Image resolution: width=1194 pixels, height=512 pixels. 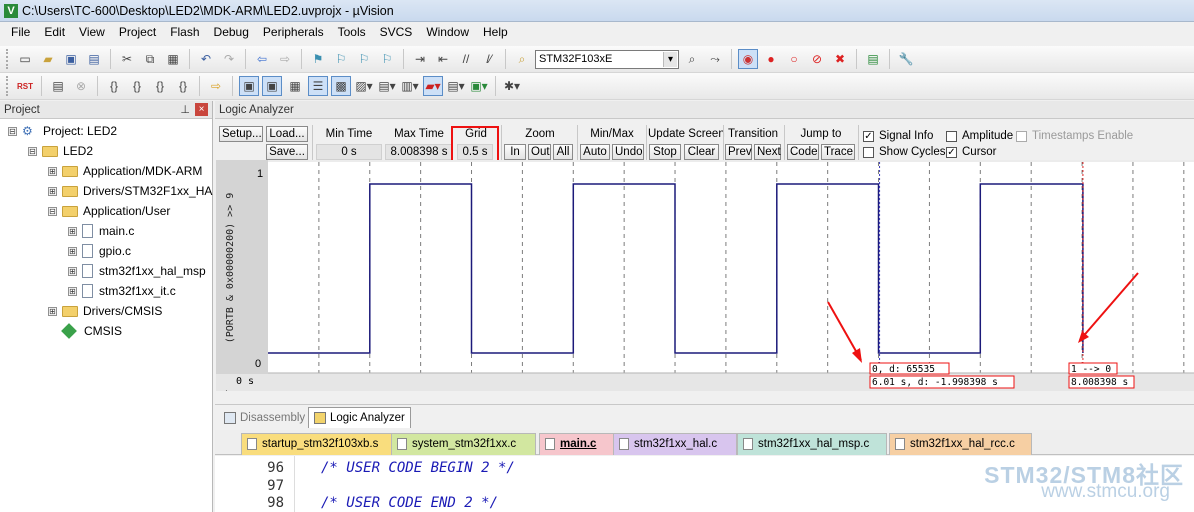 I want to click on code-line: /* USER CODE END 2 */, so click(x=409, y=503).